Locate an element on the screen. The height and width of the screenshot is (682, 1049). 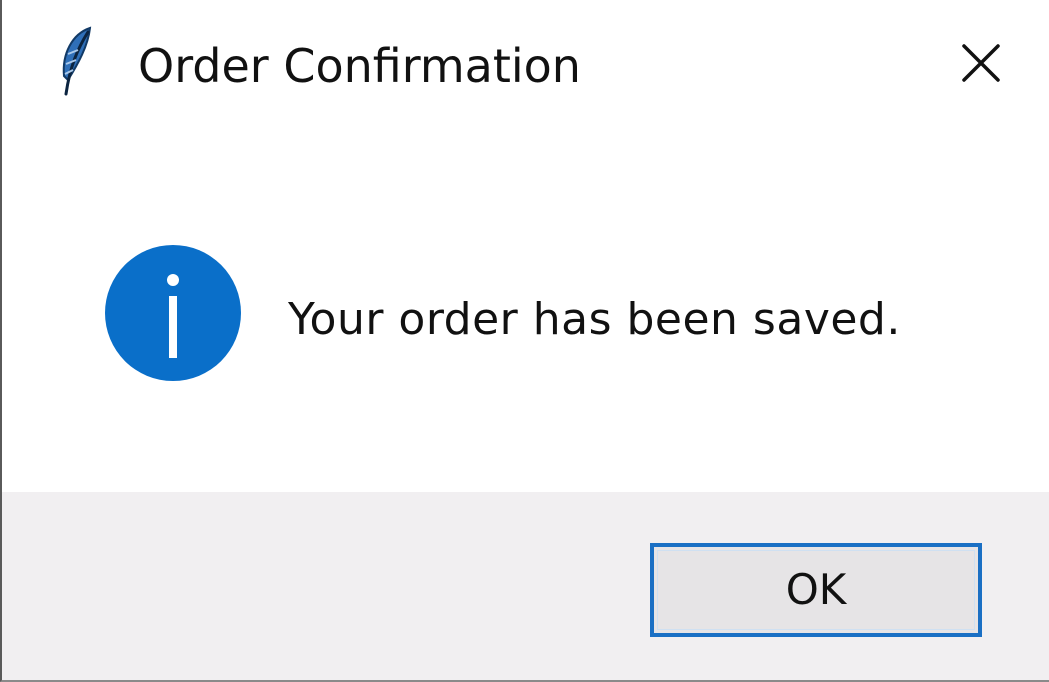
ok-button-label: OK is located at coordinates (816, 589).